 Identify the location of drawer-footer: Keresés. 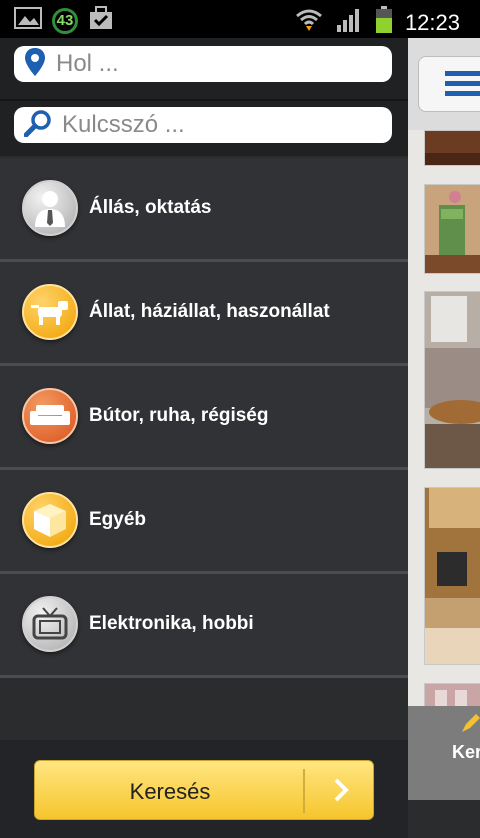
(204, 789).